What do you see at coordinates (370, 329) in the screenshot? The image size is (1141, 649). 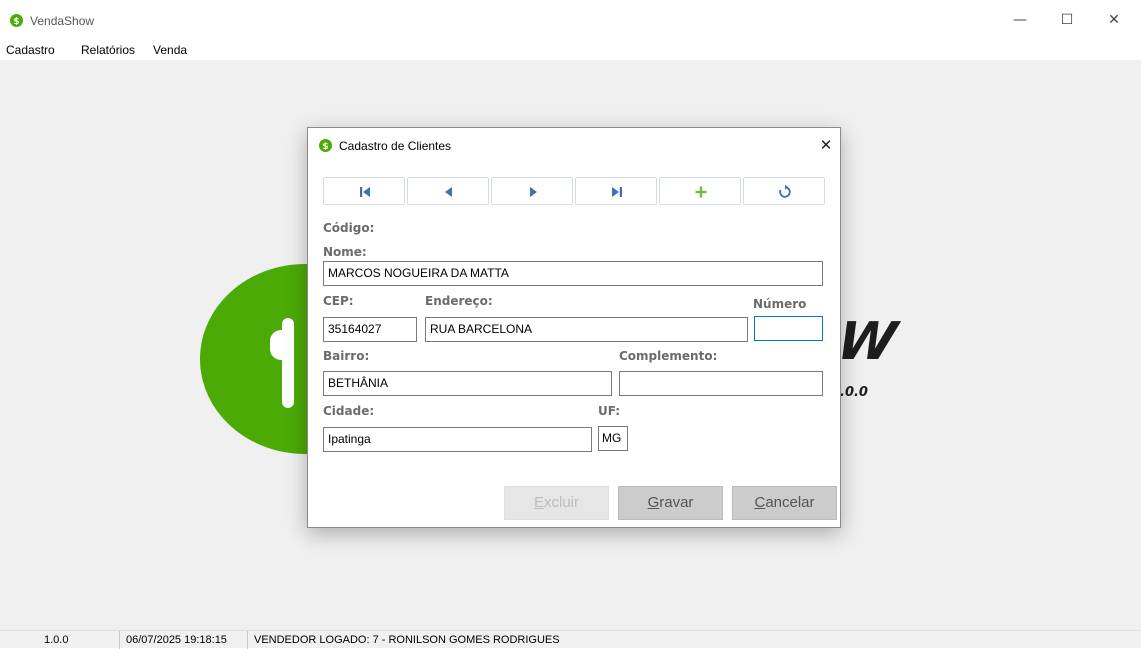 I see `cep-field: 35164027` at bounding box center [370, 329].